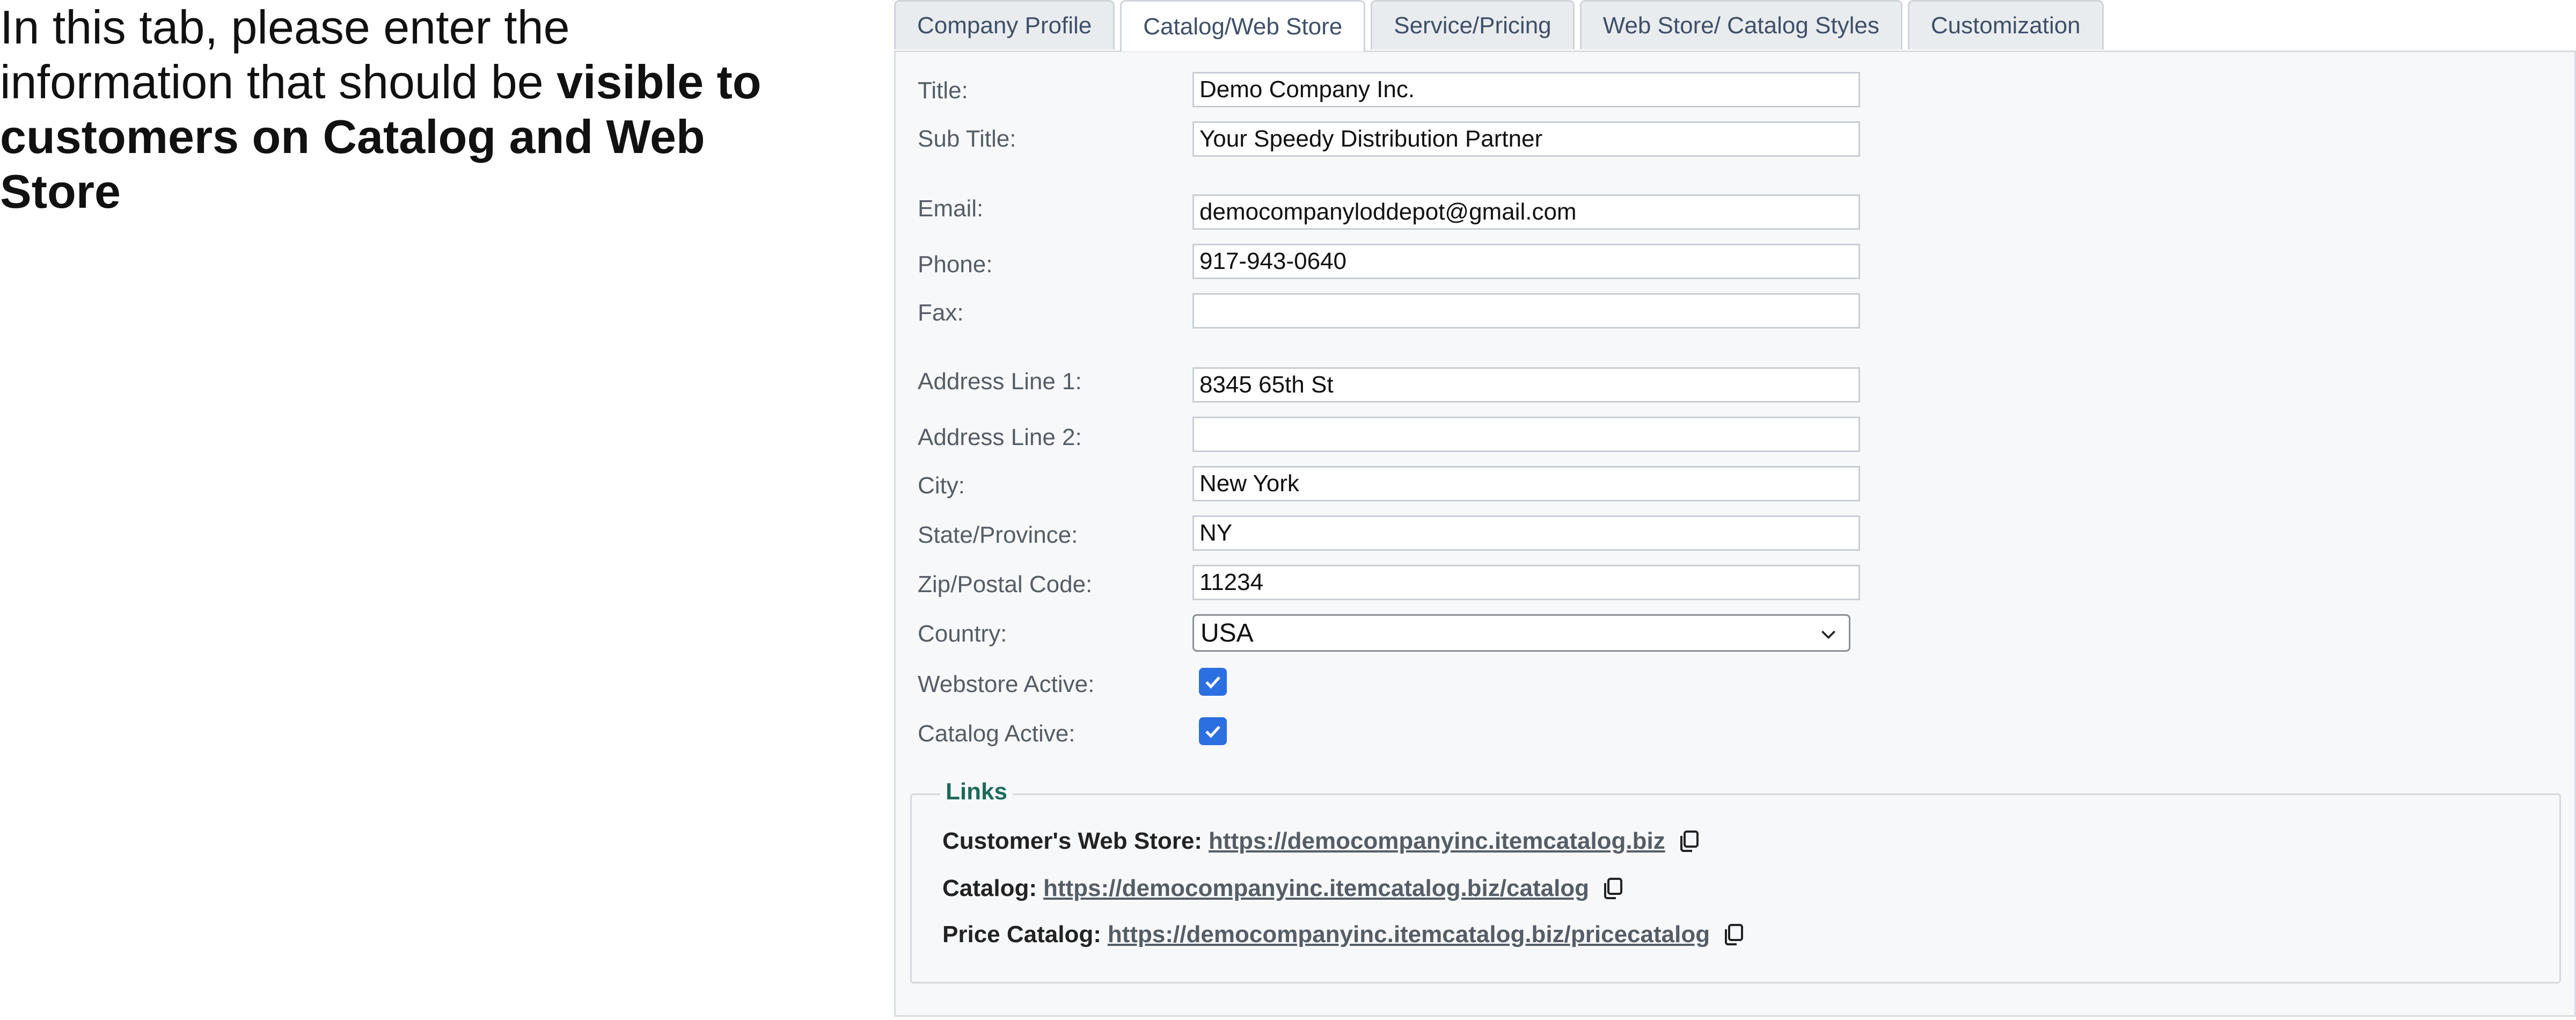 This screenshot has width=2576, height=1020. What do you see at coordinates (996, 733) in the screenshot?
I see `catalog-active-label: Catalog Active:` at bounding box center [996, 733].